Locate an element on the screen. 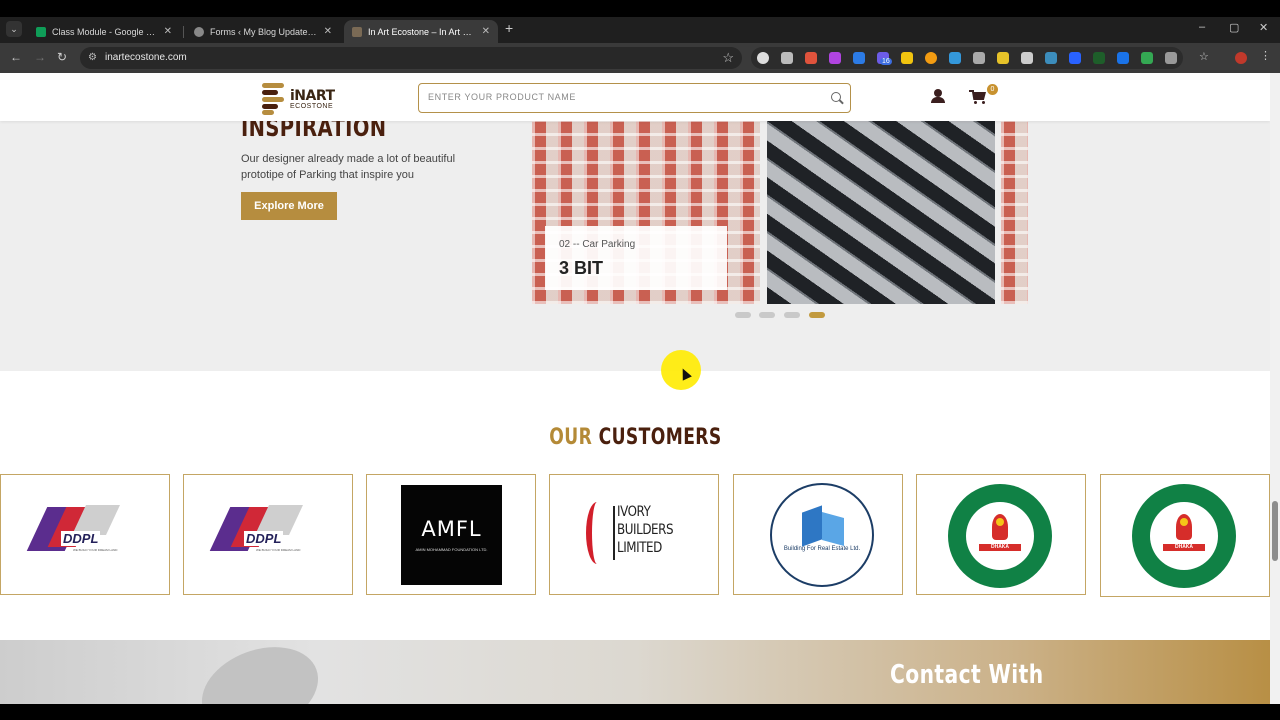 The image size is (1280, 720). slide-subtitle: 02 -- Car Parking is located at coordinates (597, 244).